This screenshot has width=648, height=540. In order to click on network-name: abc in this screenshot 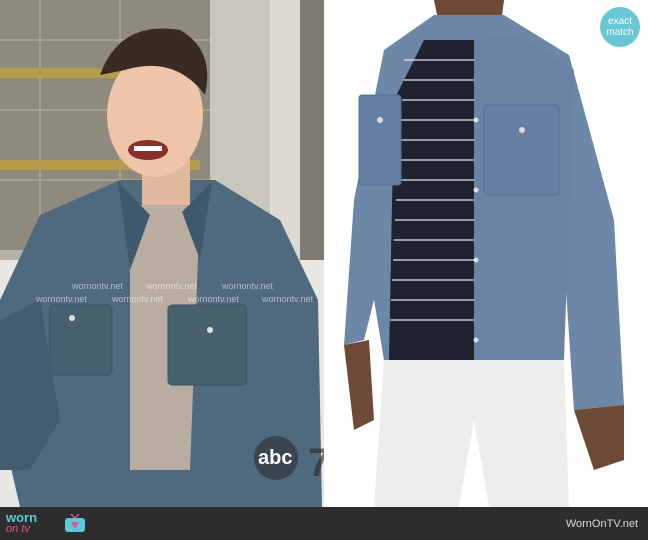, I will do `click(275, 458)`.